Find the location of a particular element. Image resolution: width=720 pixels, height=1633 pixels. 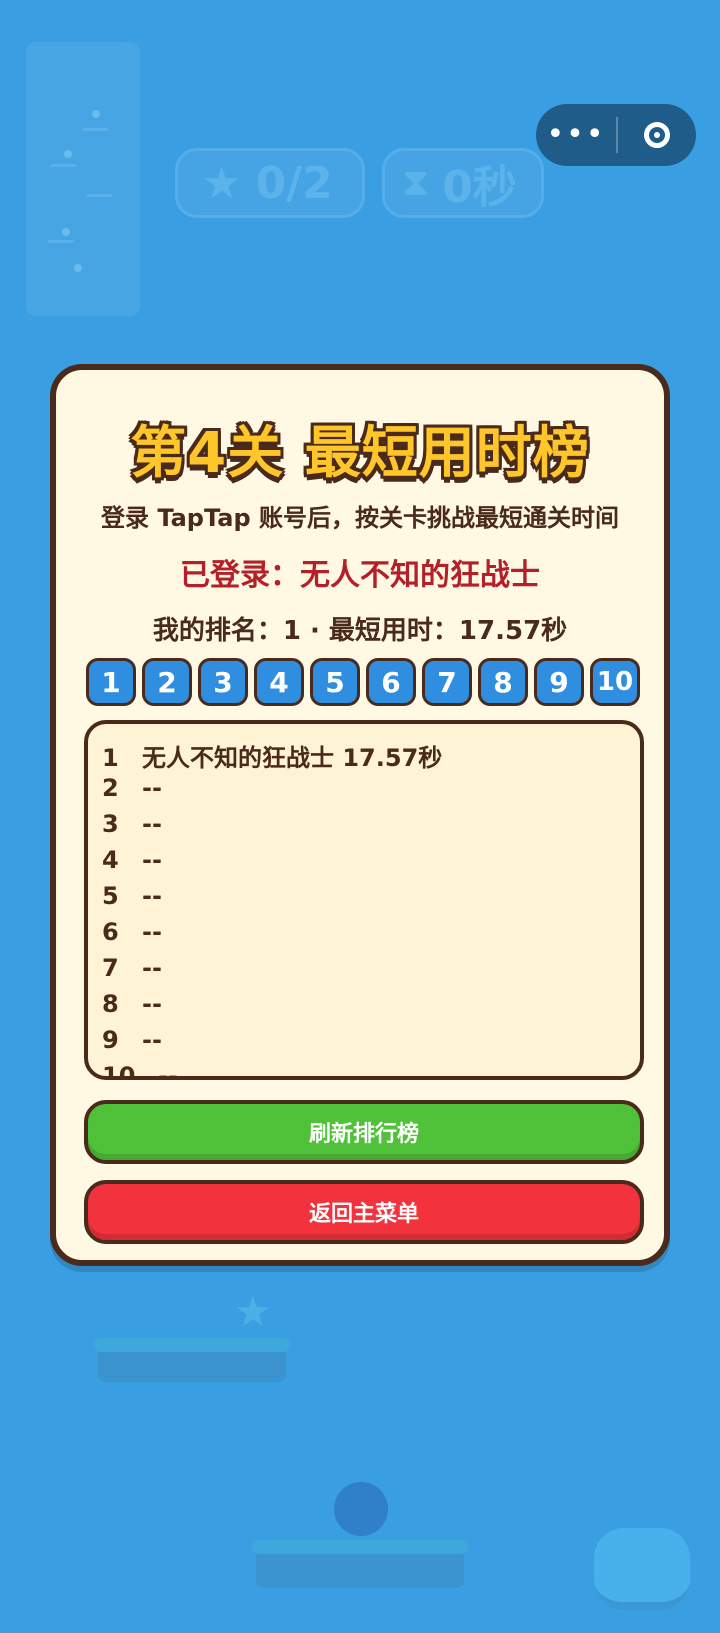

rank-number: 1 is located at coordinates (110, 758).